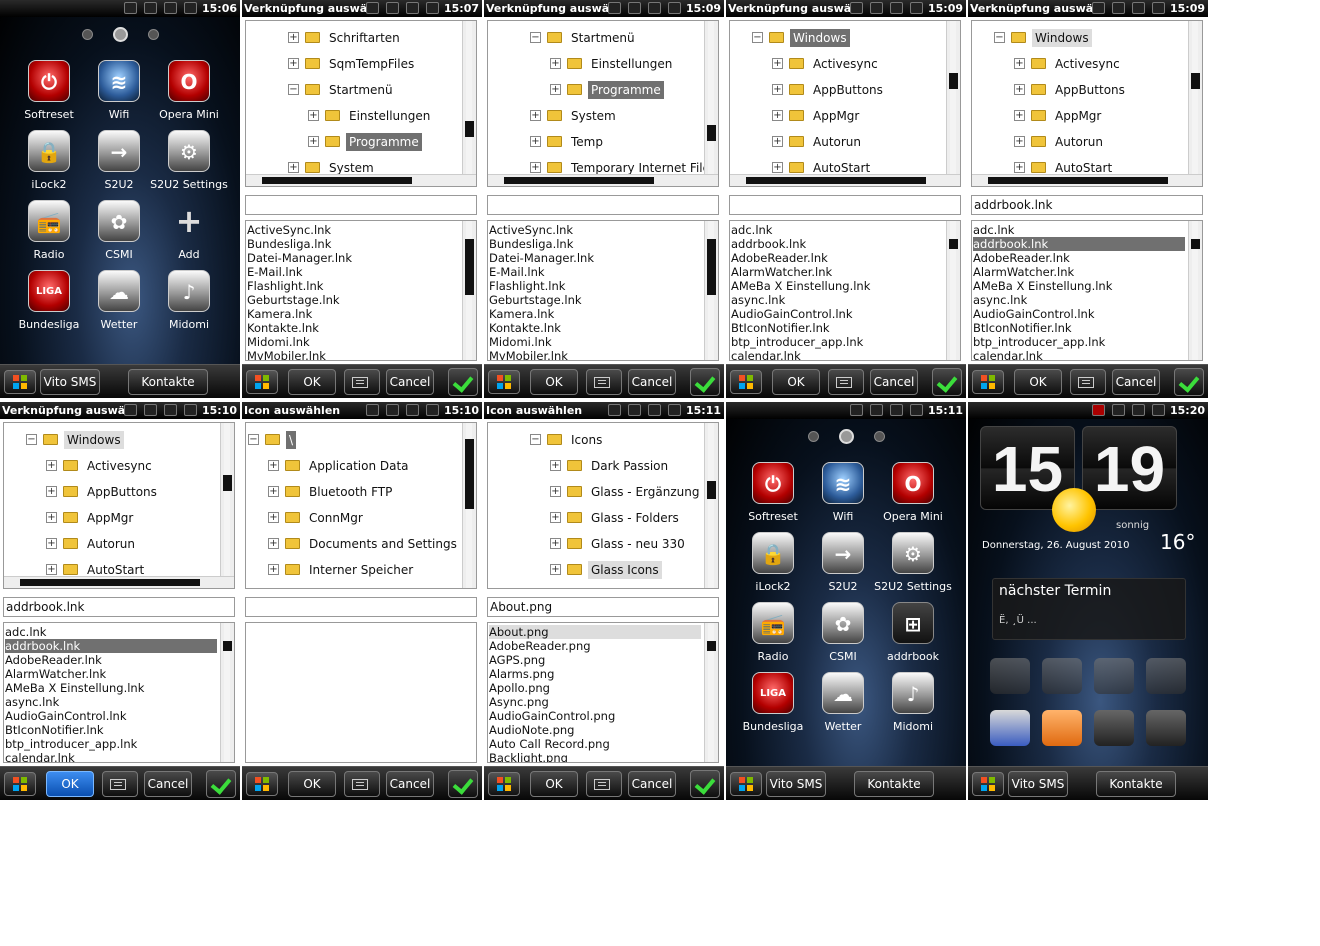 The image size is (1320, 946). What do you see at coordinates (119, 607) in the screenshot?
I see `filename-field: addrbook.lnk` at bounding box center [119, 607].